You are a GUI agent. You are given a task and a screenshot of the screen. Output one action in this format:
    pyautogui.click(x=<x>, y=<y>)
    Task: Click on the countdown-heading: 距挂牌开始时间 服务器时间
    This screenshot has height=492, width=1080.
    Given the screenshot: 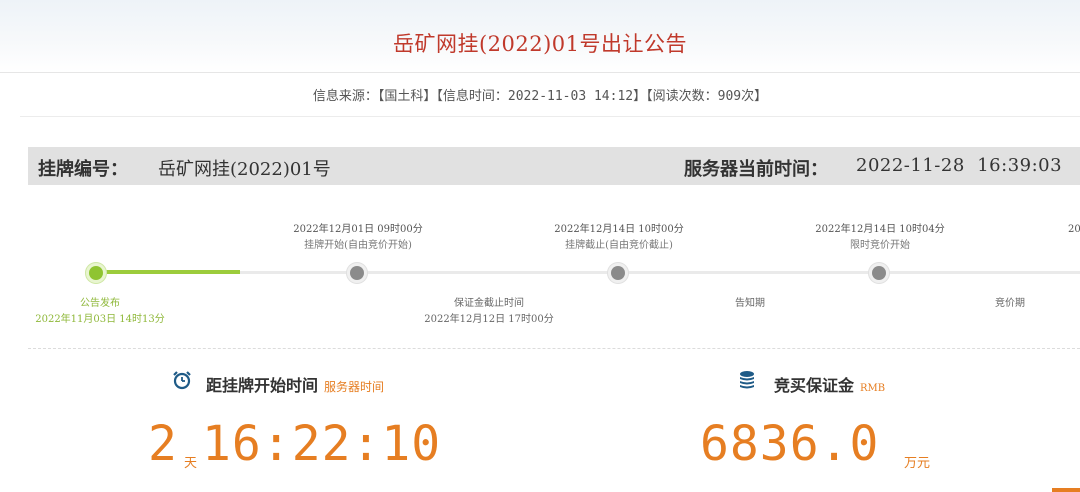 What is the action you would take?
    pyautogui.click(x=295, y=384)
    